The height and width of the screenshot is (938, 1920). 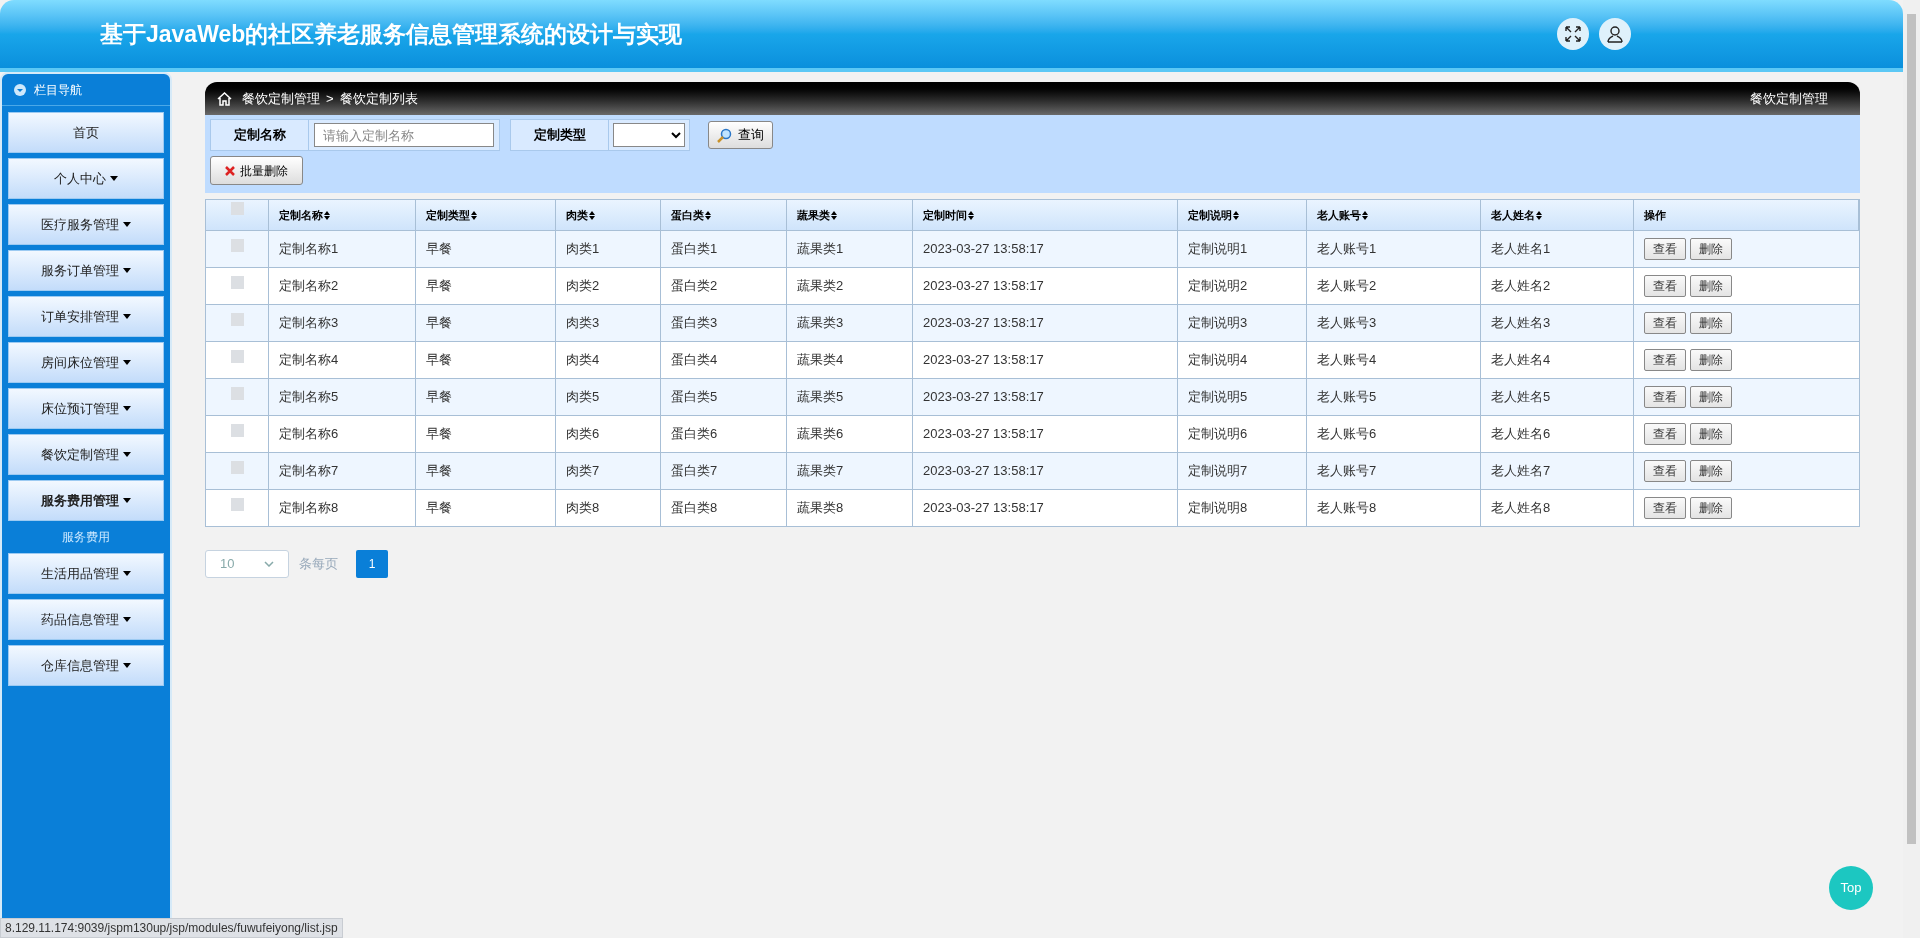 I want to click on page-number-button: 1, so click(x=372, y=564).